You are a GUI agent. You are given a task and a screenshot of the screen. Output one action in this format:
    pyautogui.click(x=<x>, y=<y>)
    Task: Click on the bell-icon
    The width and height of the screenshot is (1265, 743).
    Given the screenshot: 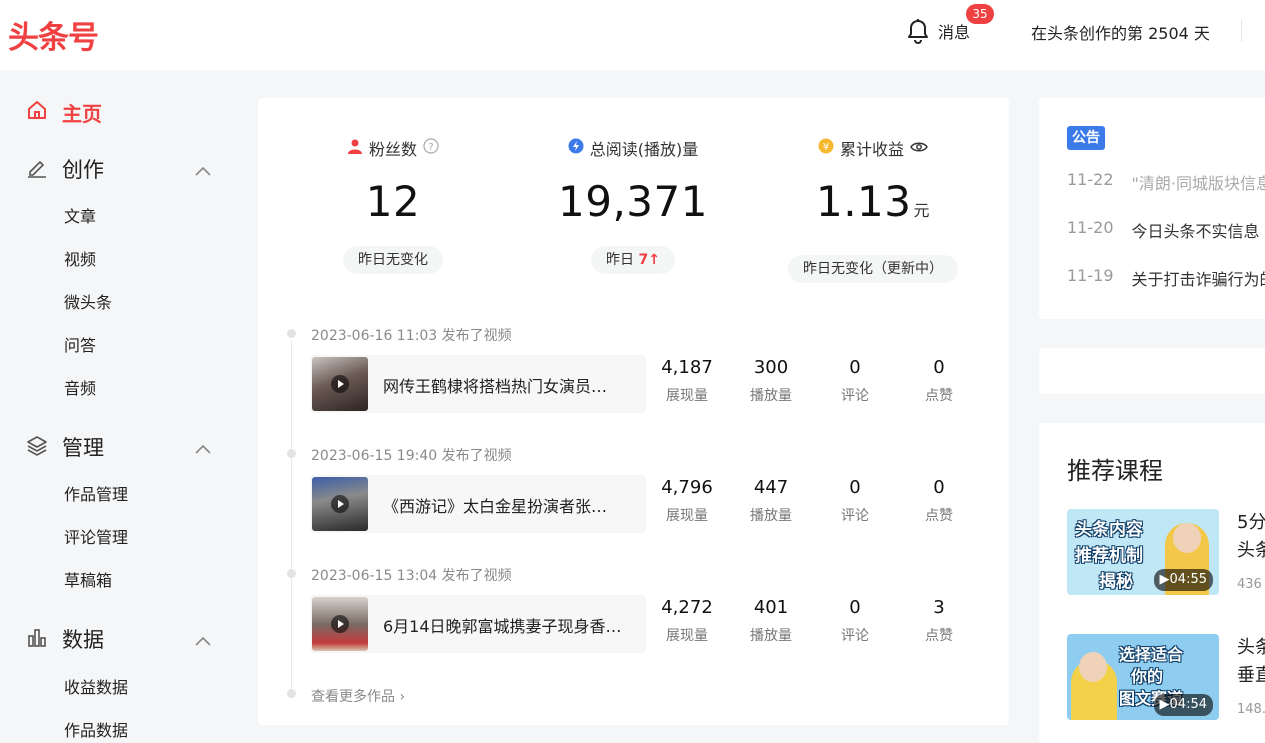 What is the action you would take?
    pyautogui.click(x=918, y=31)
    